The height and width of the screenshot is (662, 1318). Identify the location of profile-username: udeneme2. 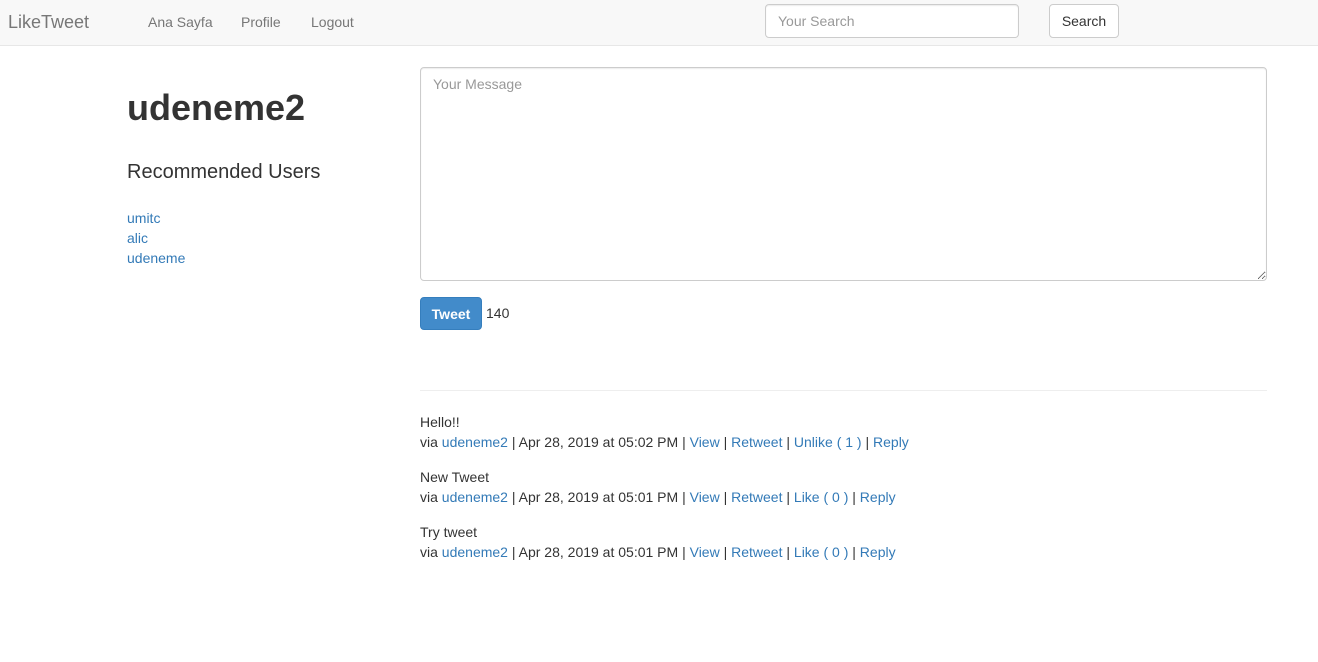
(216, 107).